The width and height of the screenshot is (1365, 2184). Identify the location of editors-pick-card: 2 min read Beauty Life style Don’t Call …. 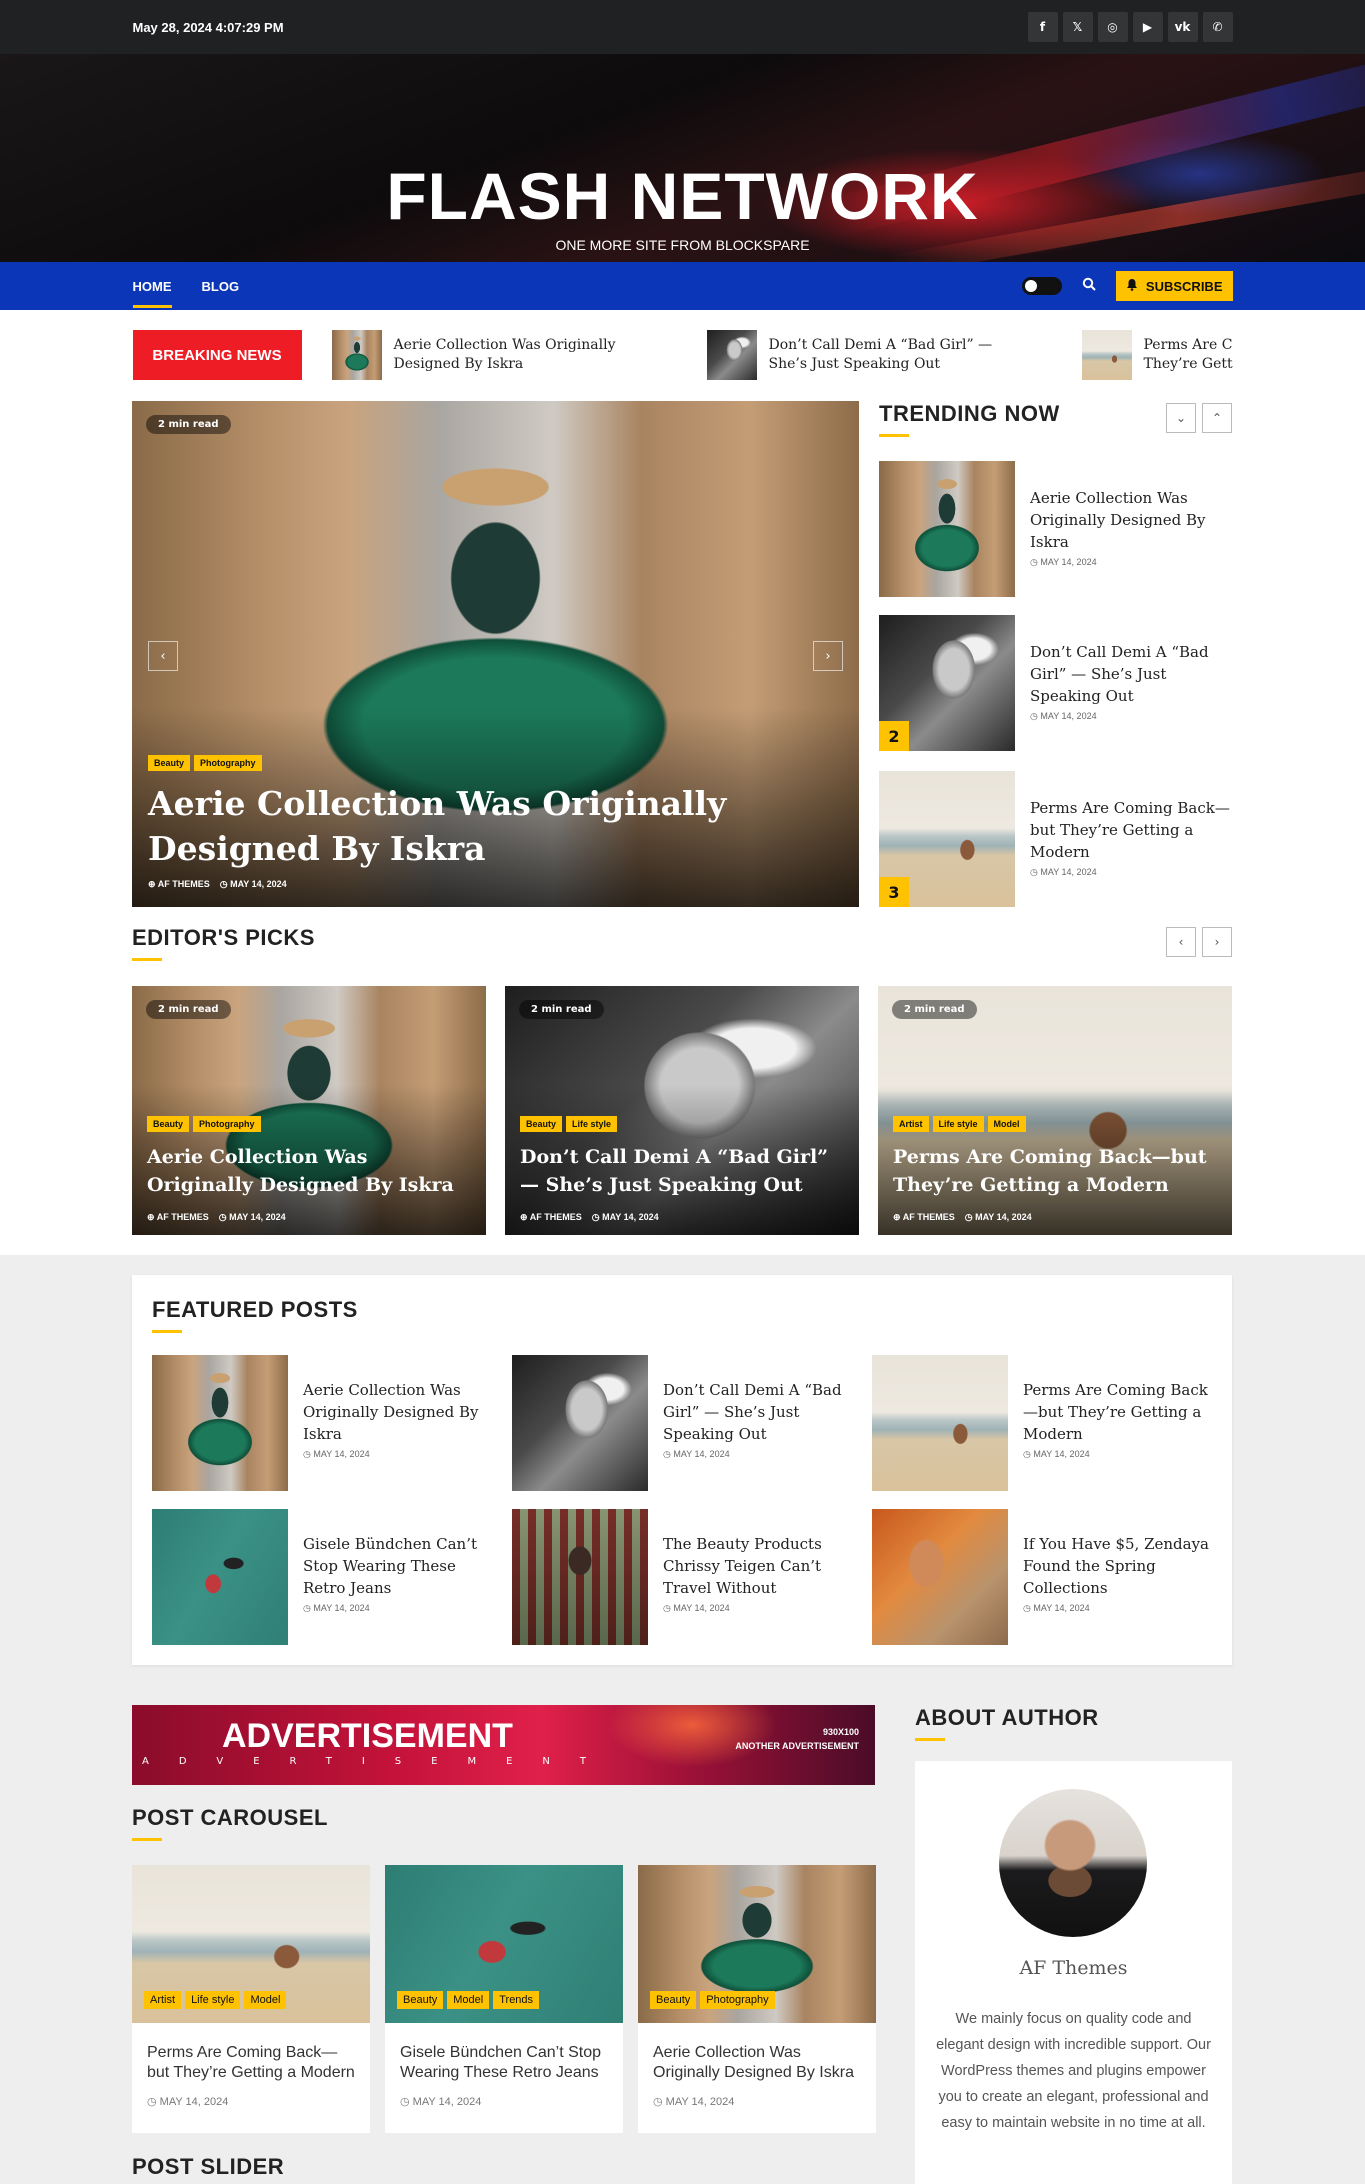
(682, 1110).